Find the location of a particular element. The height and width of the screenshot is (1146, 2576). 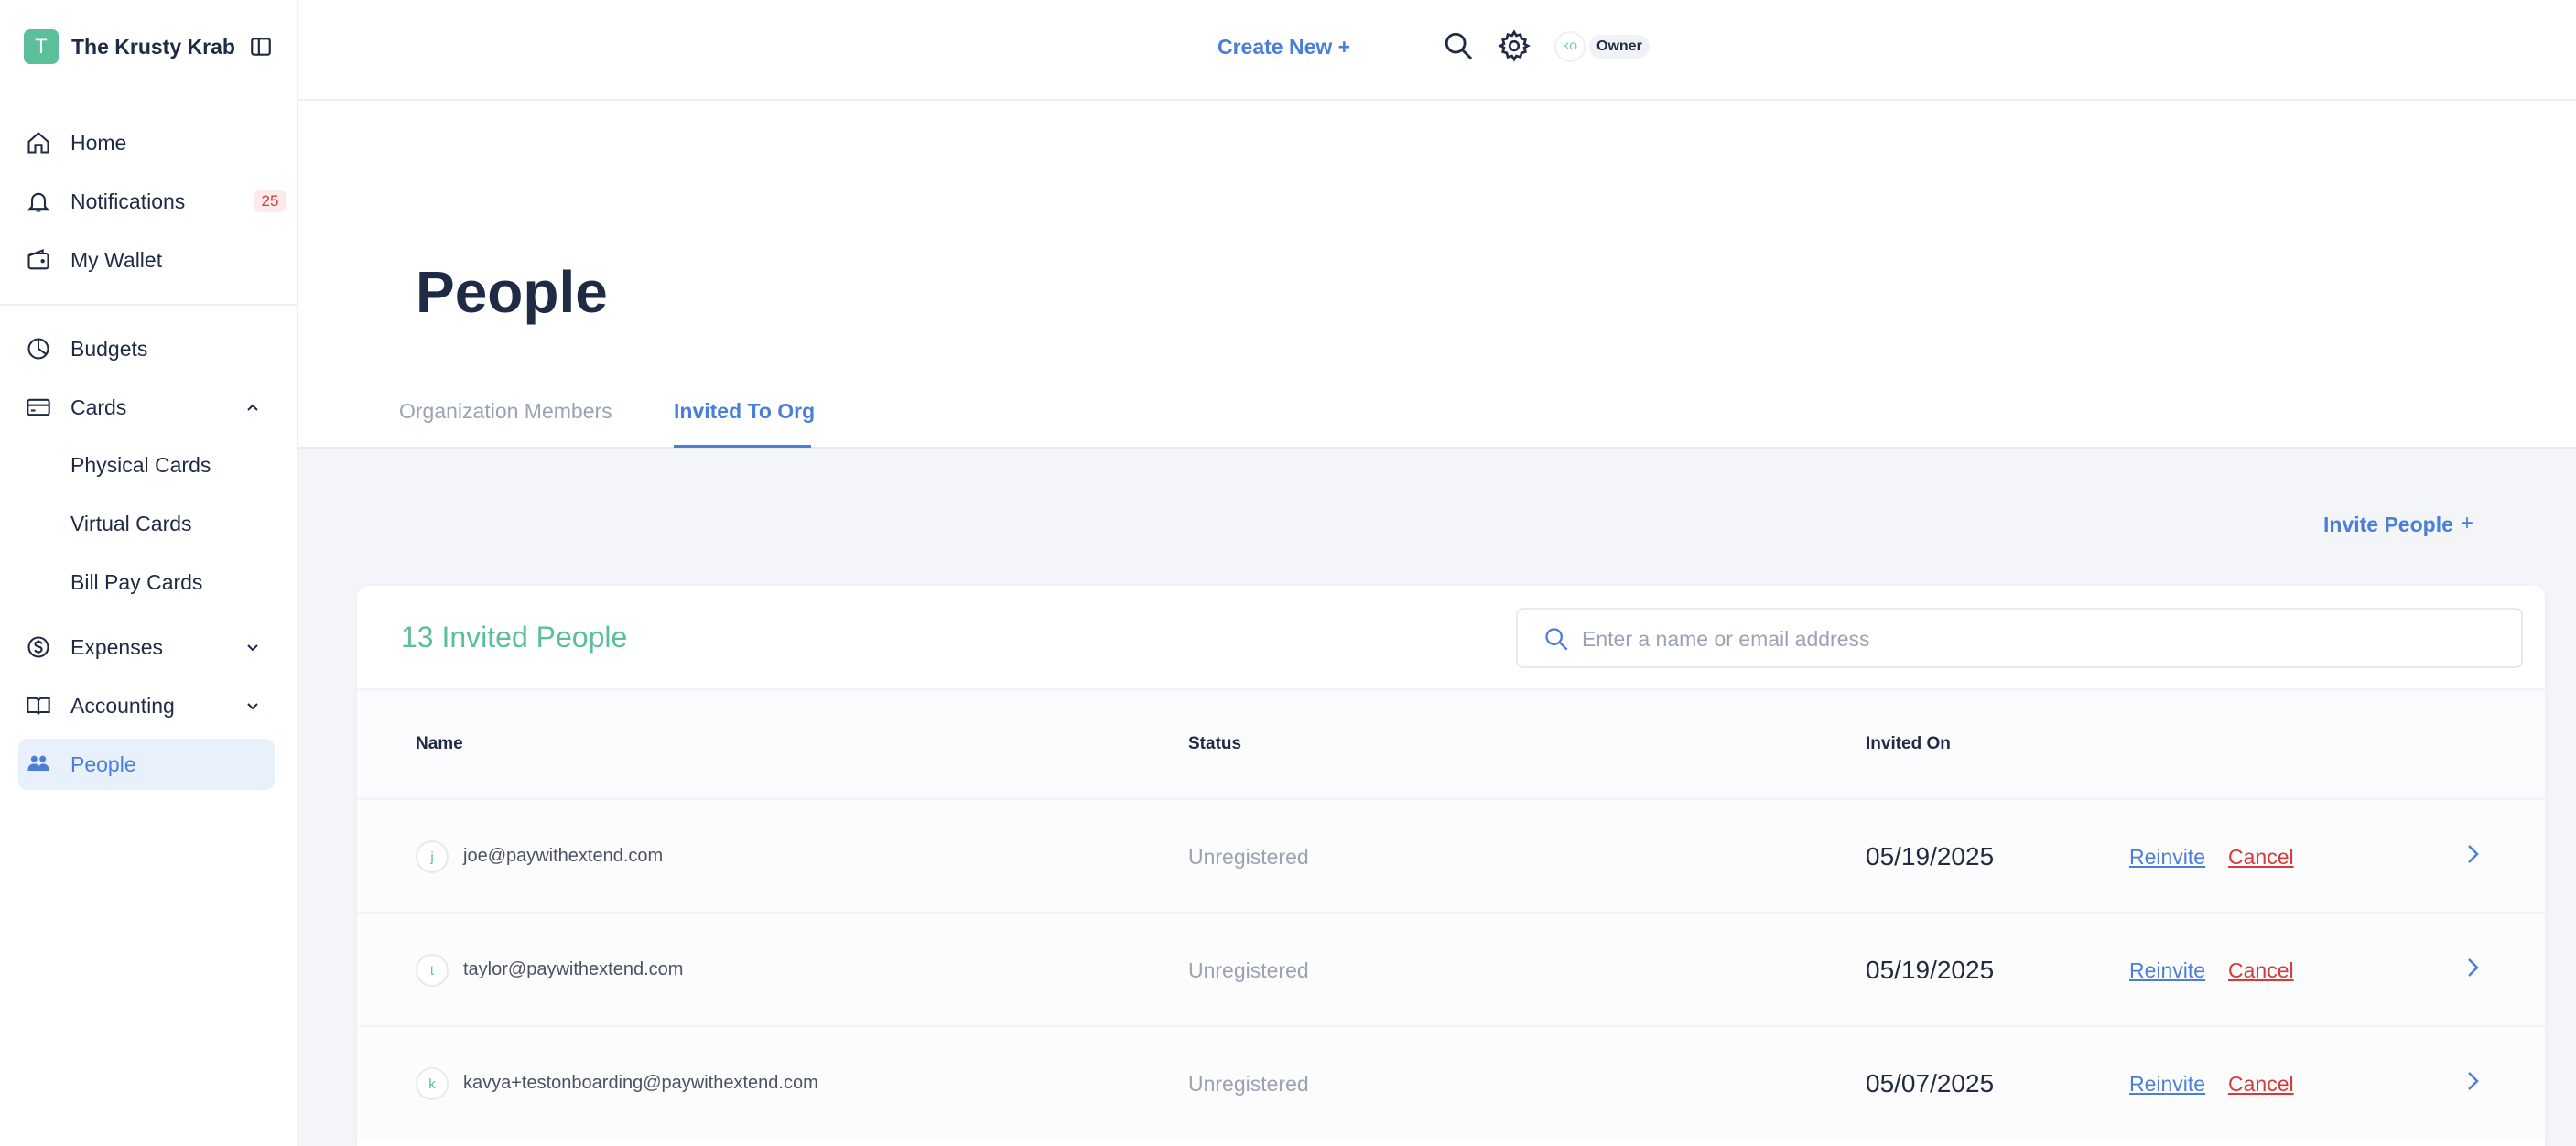

gear-icon is located at coordinates (1515, 45).